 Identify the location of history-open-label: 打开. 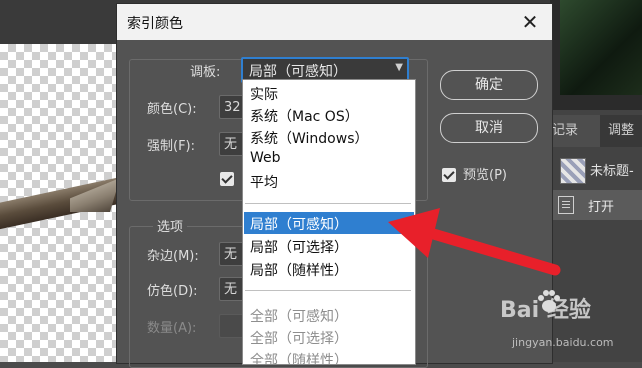
(601, 207).